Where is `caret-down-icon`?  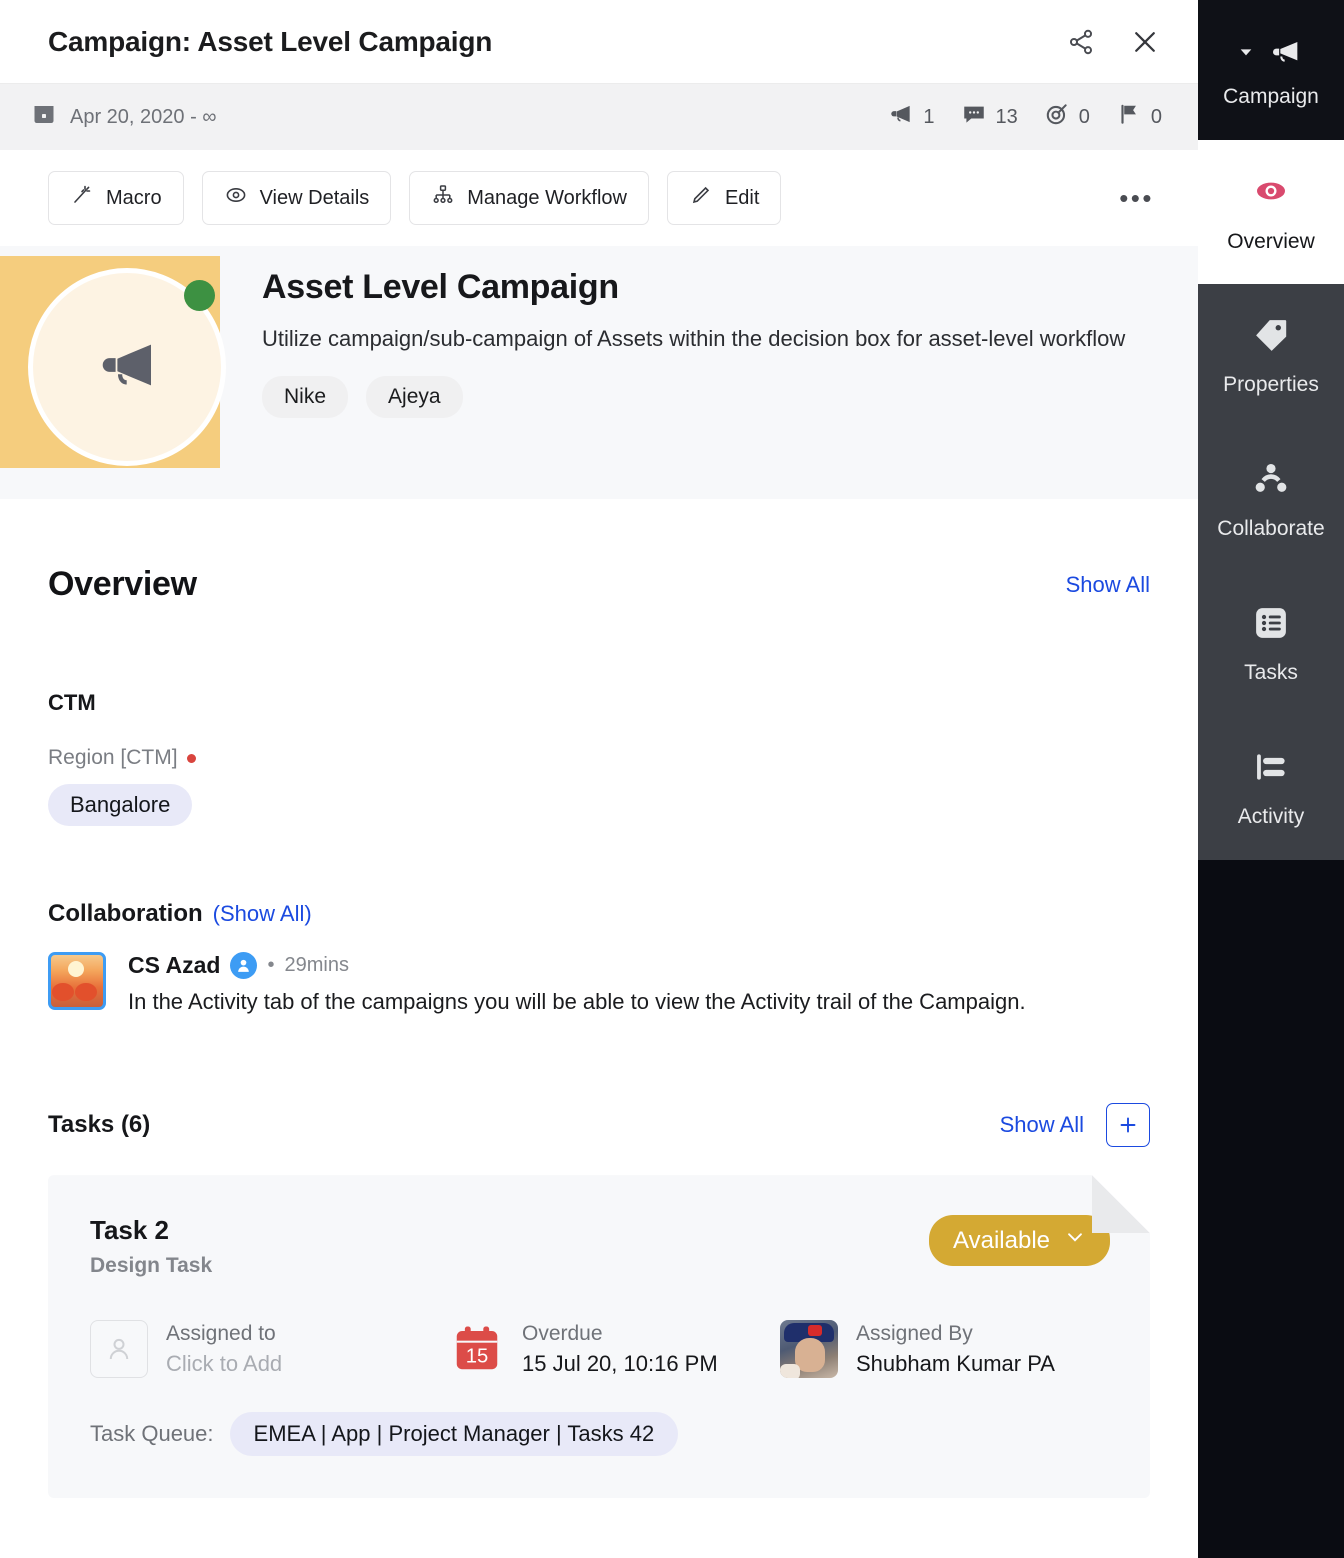
caret-down-icon is located at coordinates (1246, 54).